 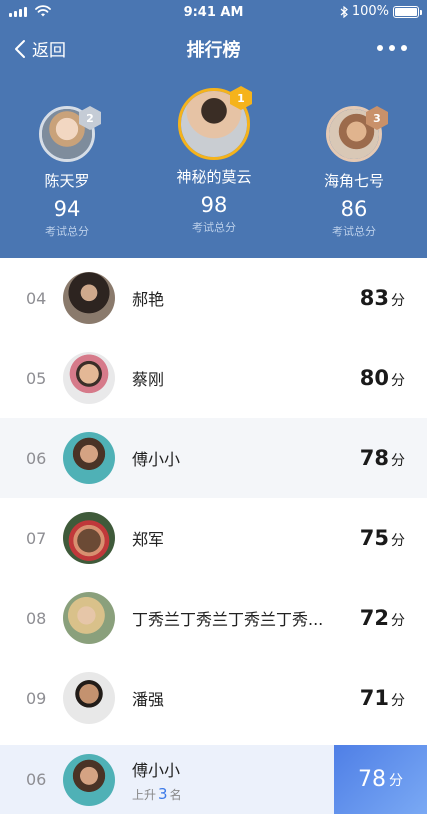 What do you see at coordinates (354, 209) in the screenshot?
I see `podium-score: 86` at bounding box center [354, 209].